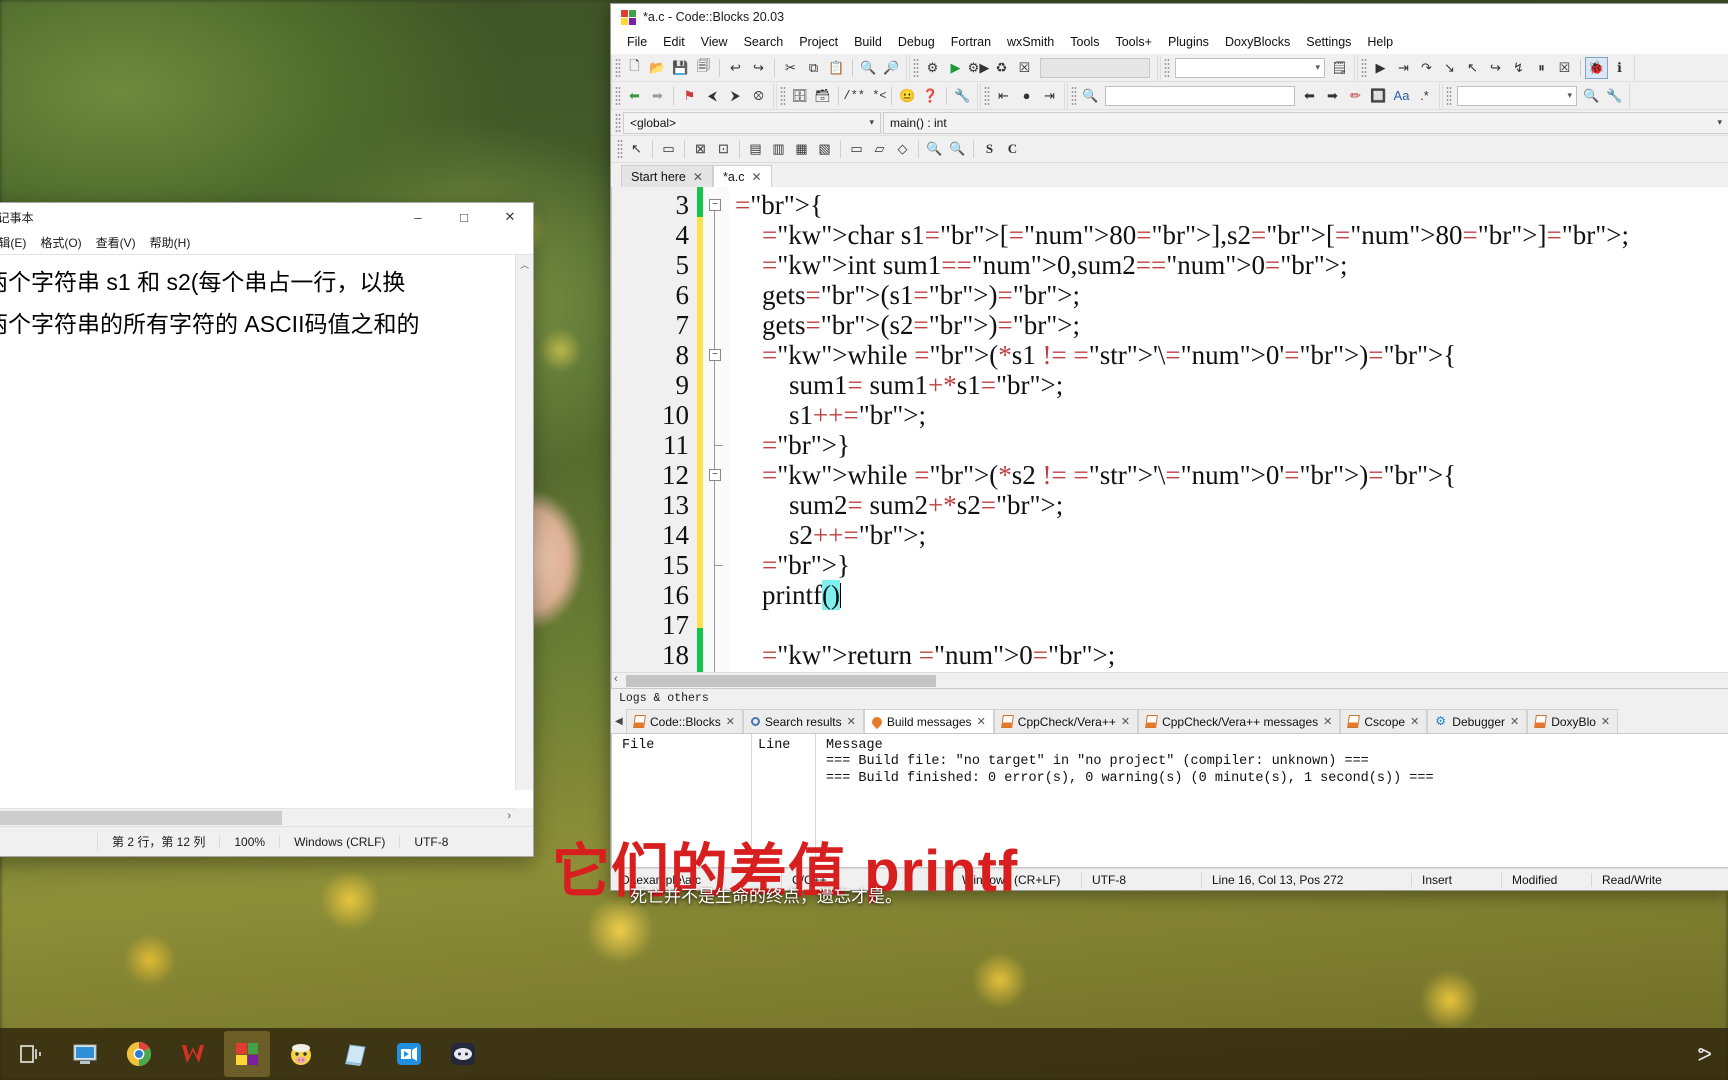 Image resolution: width=1728 pixels, height=1080 pixels. What do you see at coordinates (1449, 68) in the screenshot?
I see `debug-step-into-icon: ↘` at bounding box center [1449, 68].